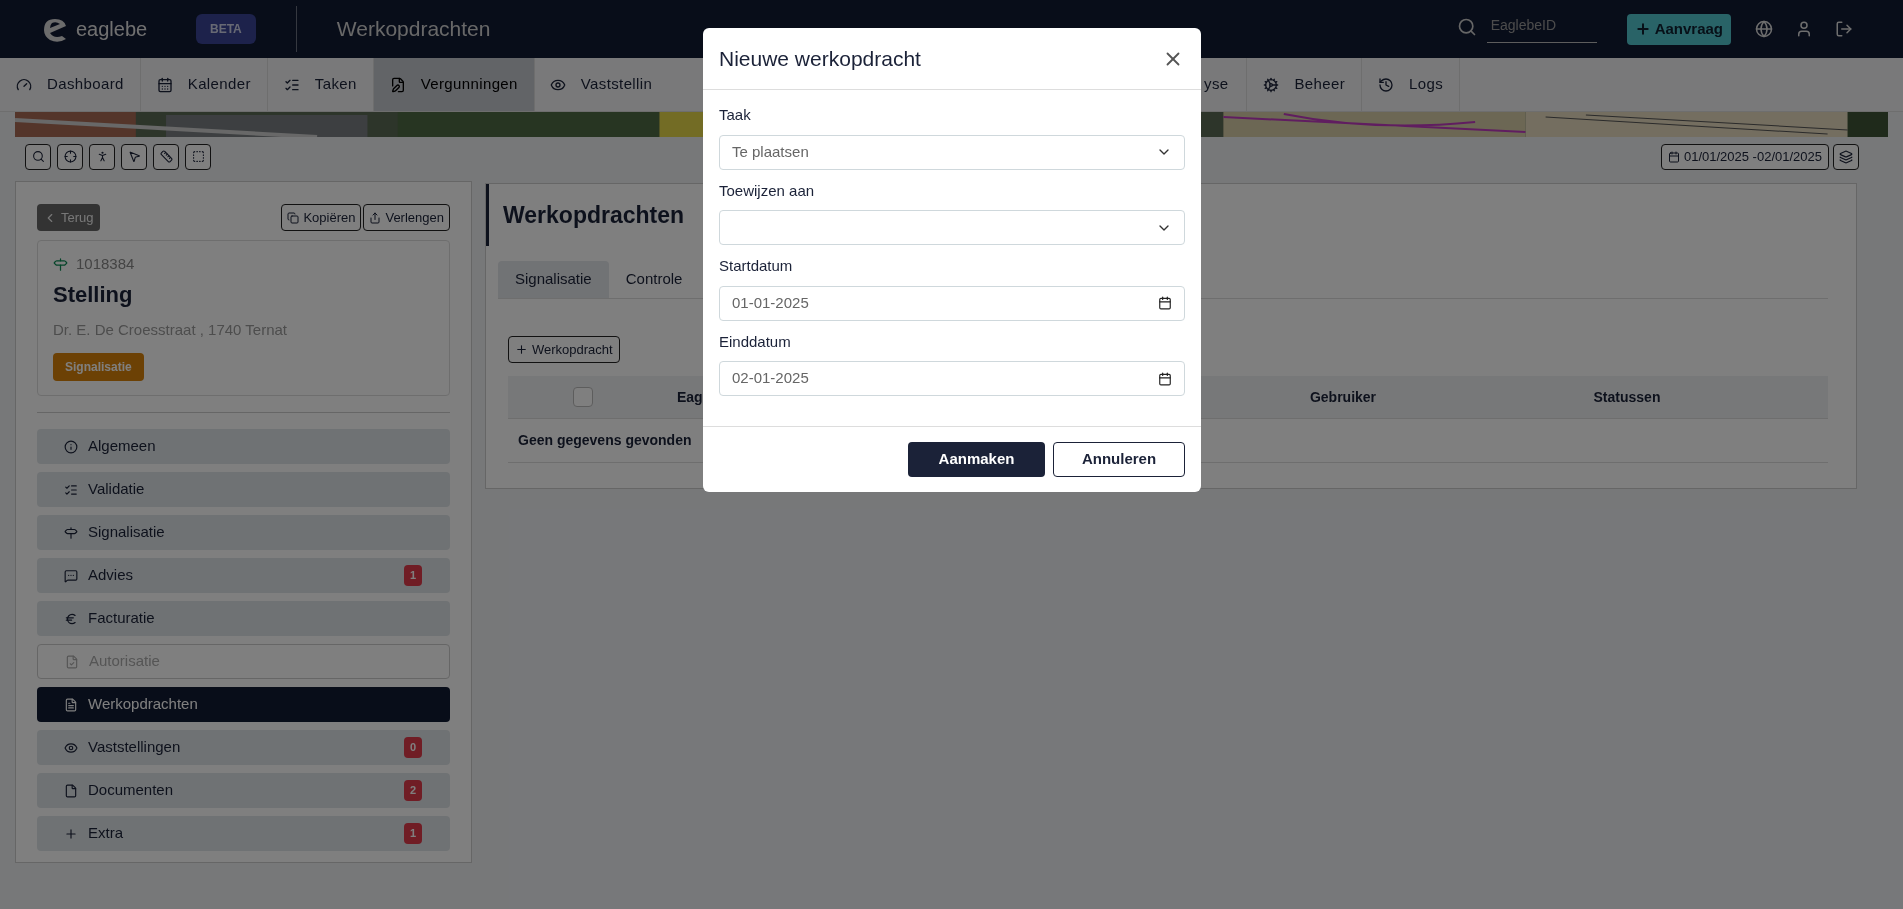 This screenshot has width=1903, height=909. Describe the element at coordinates (952, 227) in the screenshot. I see `select-field` at that location.